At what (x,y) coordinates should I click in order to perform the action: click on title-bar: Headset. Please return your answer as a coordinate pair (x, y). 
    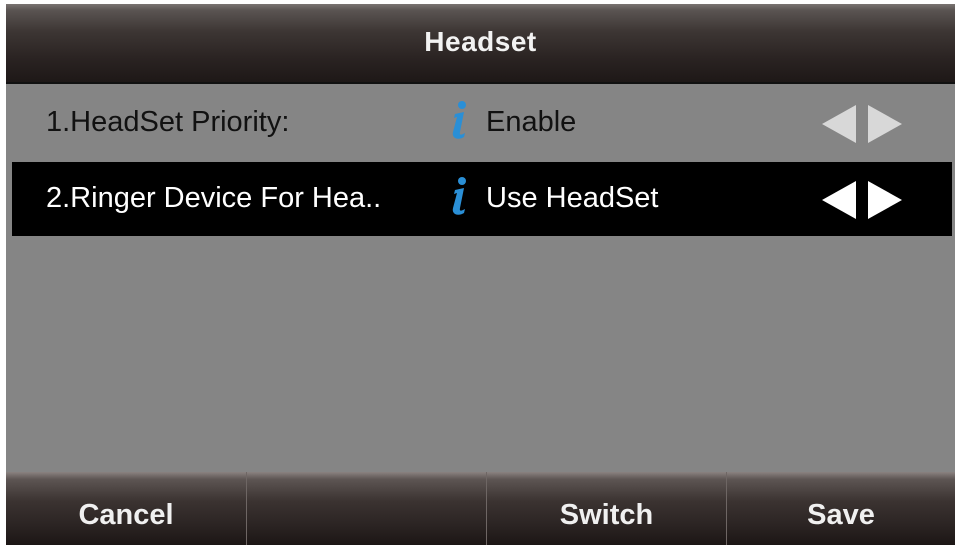
    Looking at the image, I should click on (480, 44).